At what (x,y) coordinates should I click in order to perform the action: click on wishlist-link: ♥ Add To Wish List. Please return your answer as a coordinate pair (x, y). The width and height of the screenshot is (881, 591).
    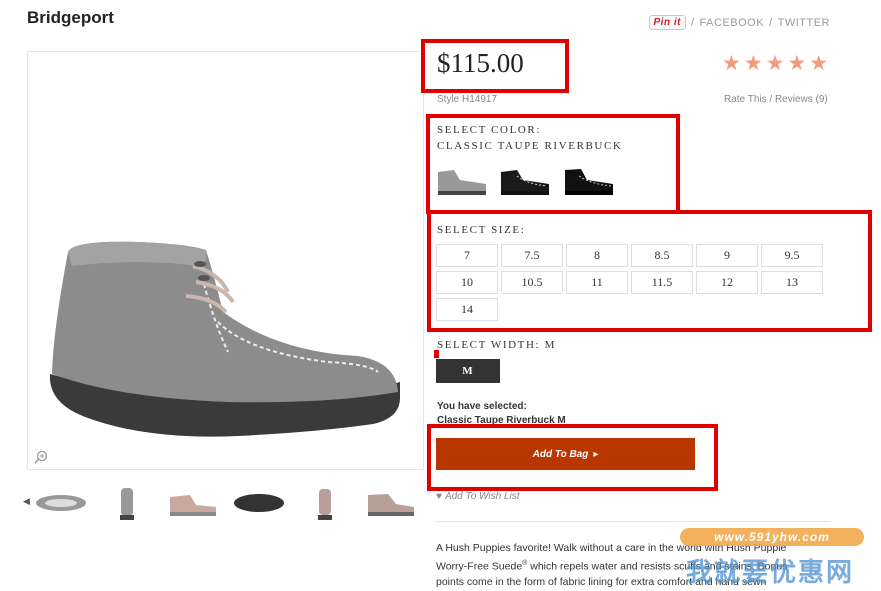
    Looking at the image, I should click on (478, 496).